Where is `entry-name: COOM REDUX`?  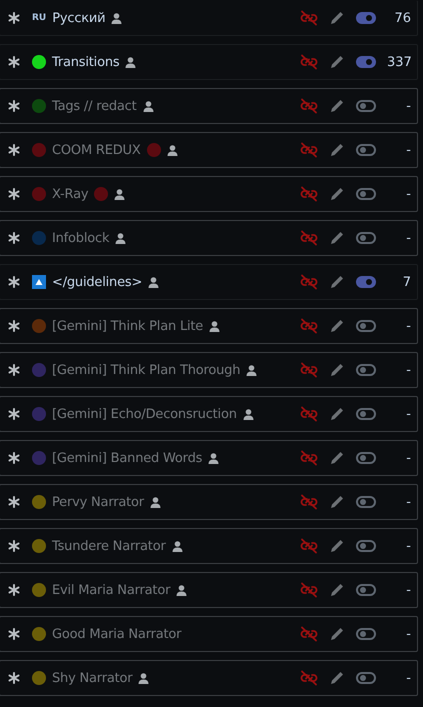 entry-name: COOM REDUX is located at coordinates (96, 150).